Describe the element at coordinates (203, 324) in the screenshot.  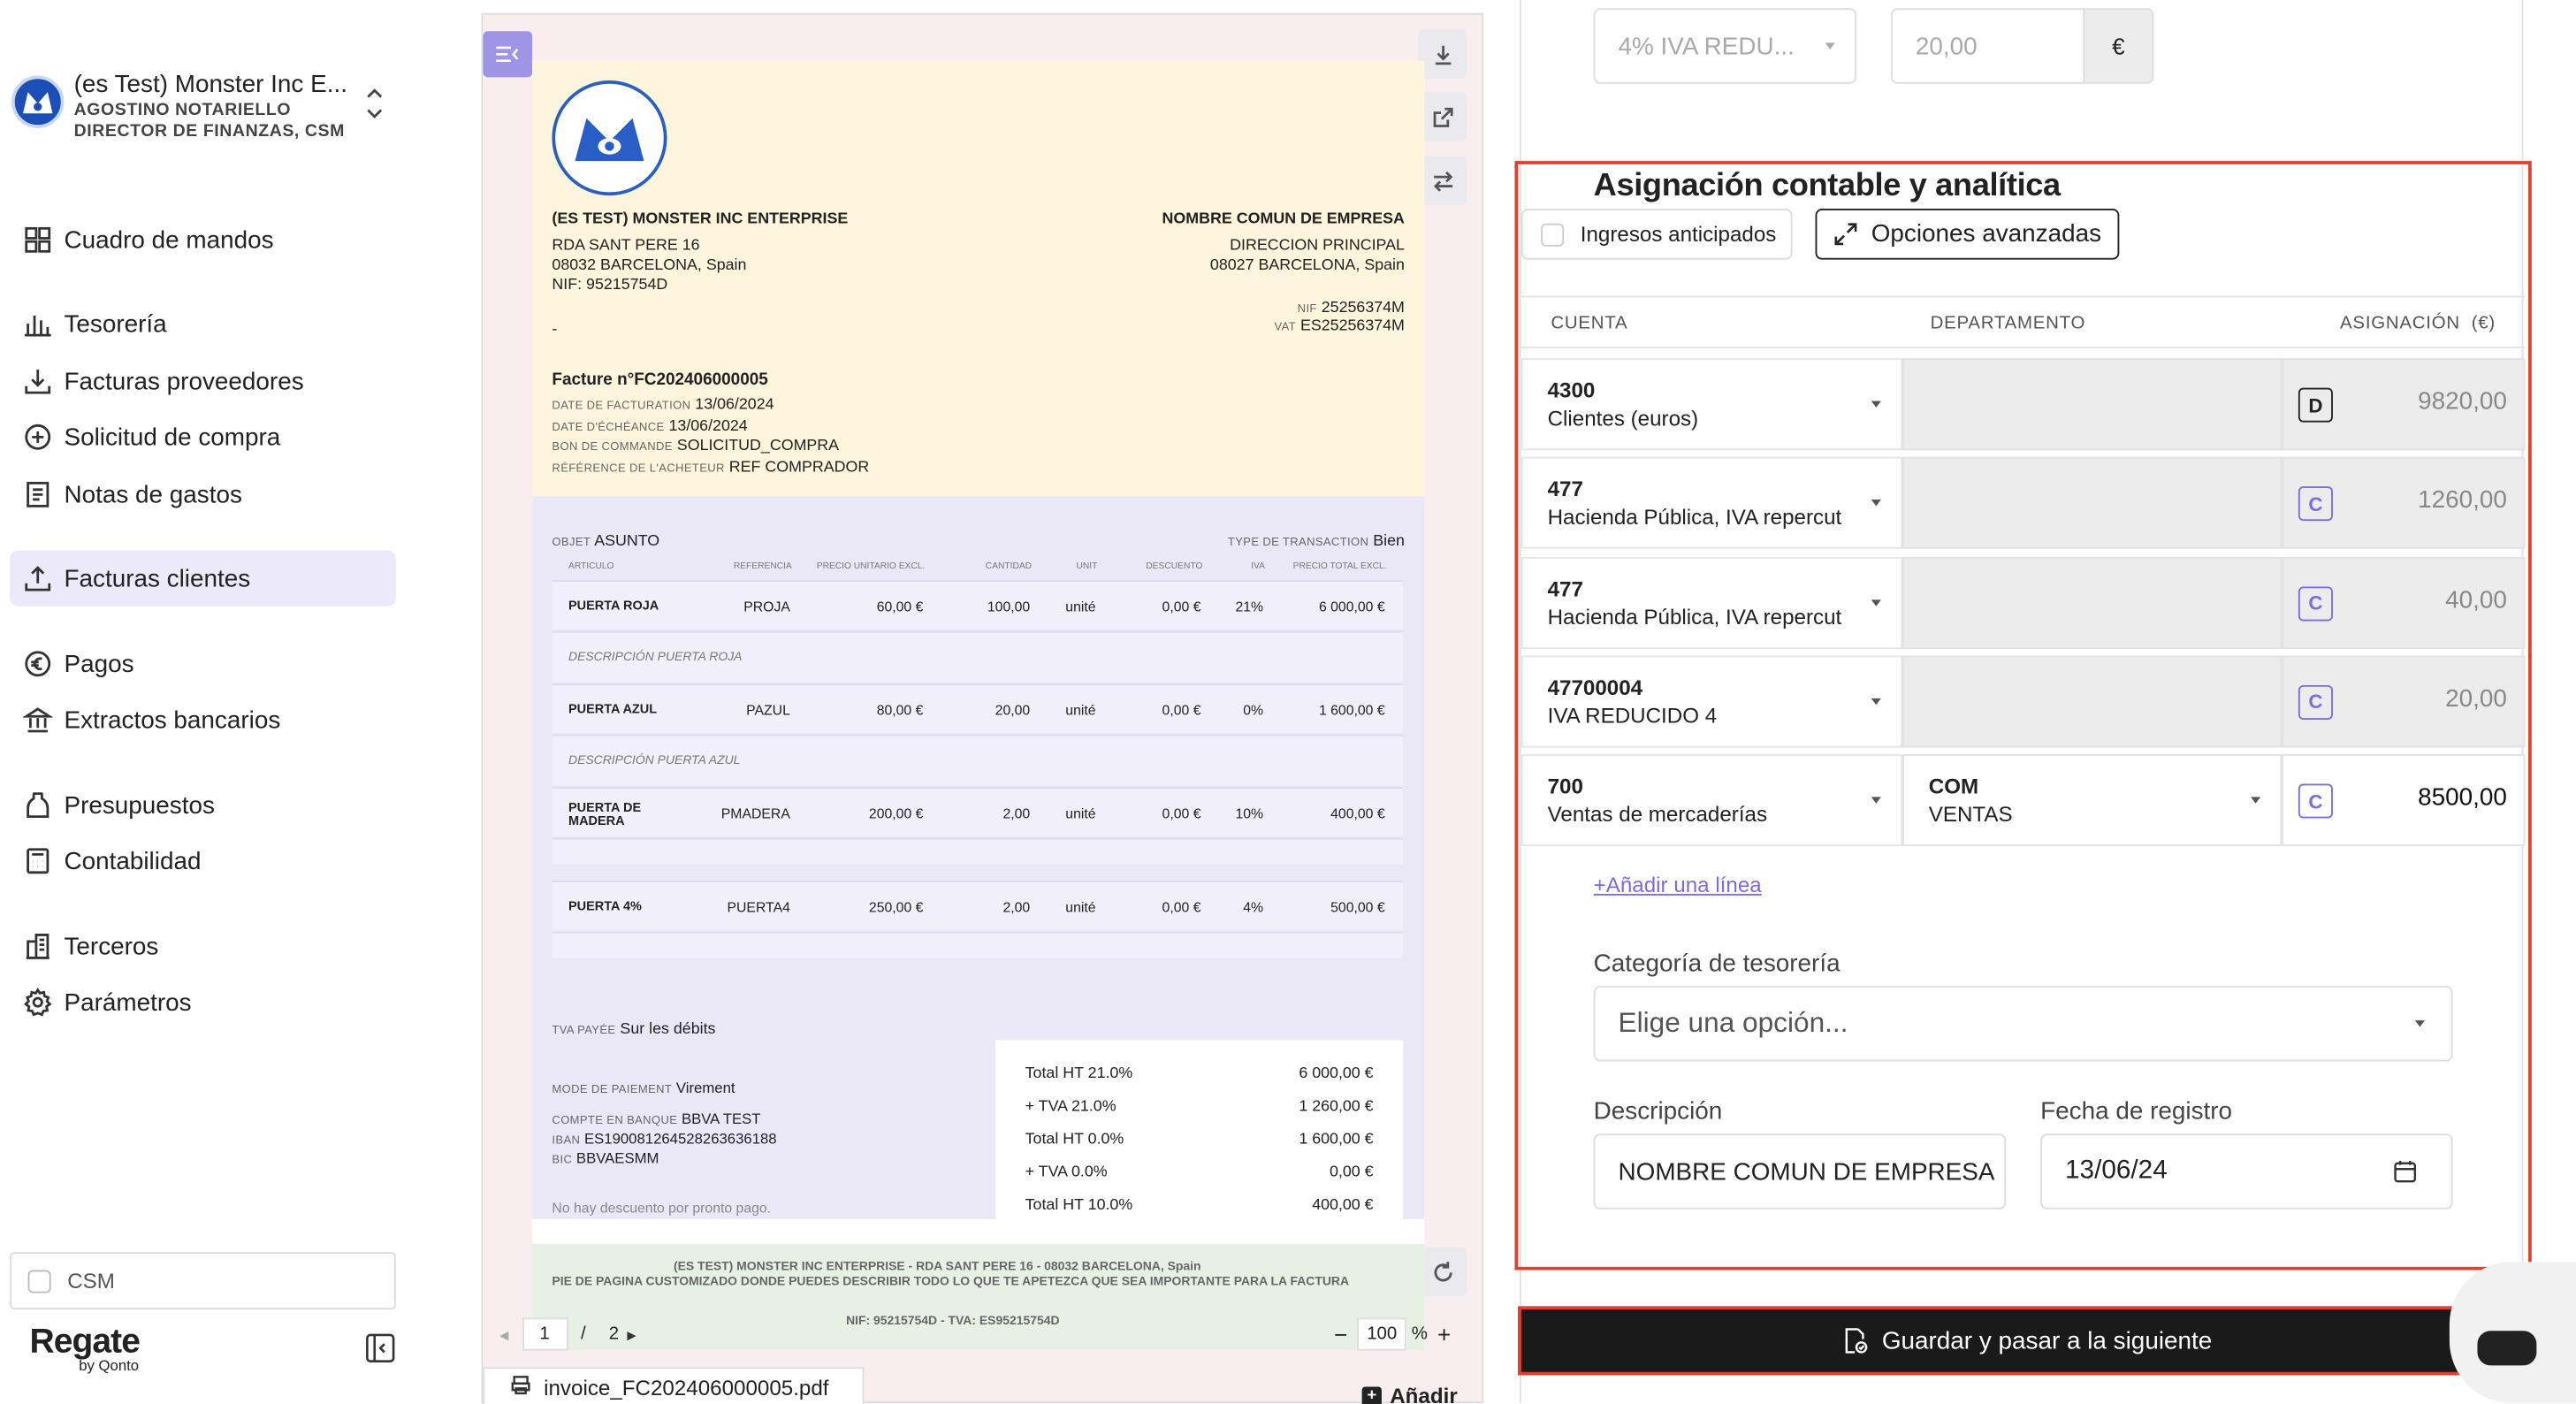
I see `nav-item-tesorería: Tesorería` at that location.